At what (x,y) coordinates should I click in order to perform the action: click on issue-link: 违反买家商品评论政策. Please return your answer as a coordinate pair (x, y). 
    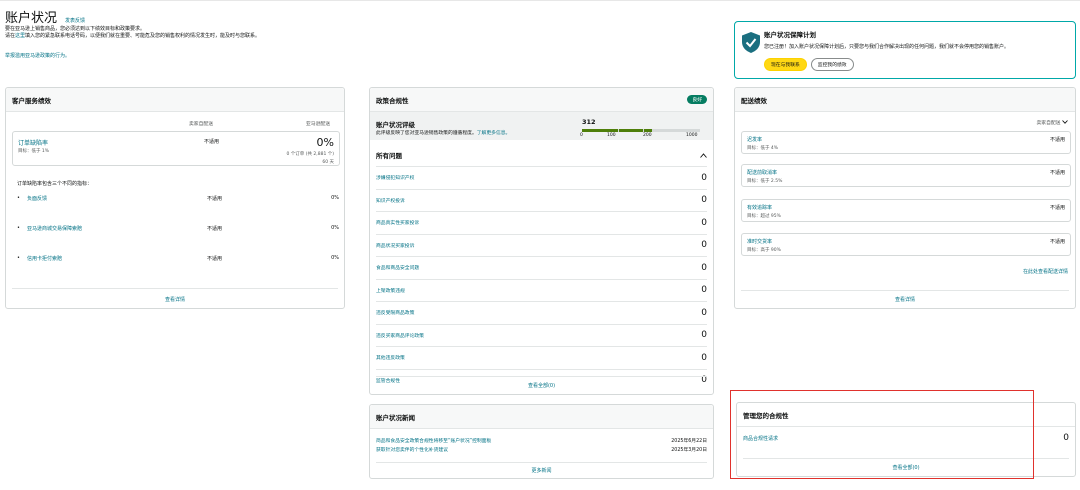
    Looking at the image, I should click on (400, 335).